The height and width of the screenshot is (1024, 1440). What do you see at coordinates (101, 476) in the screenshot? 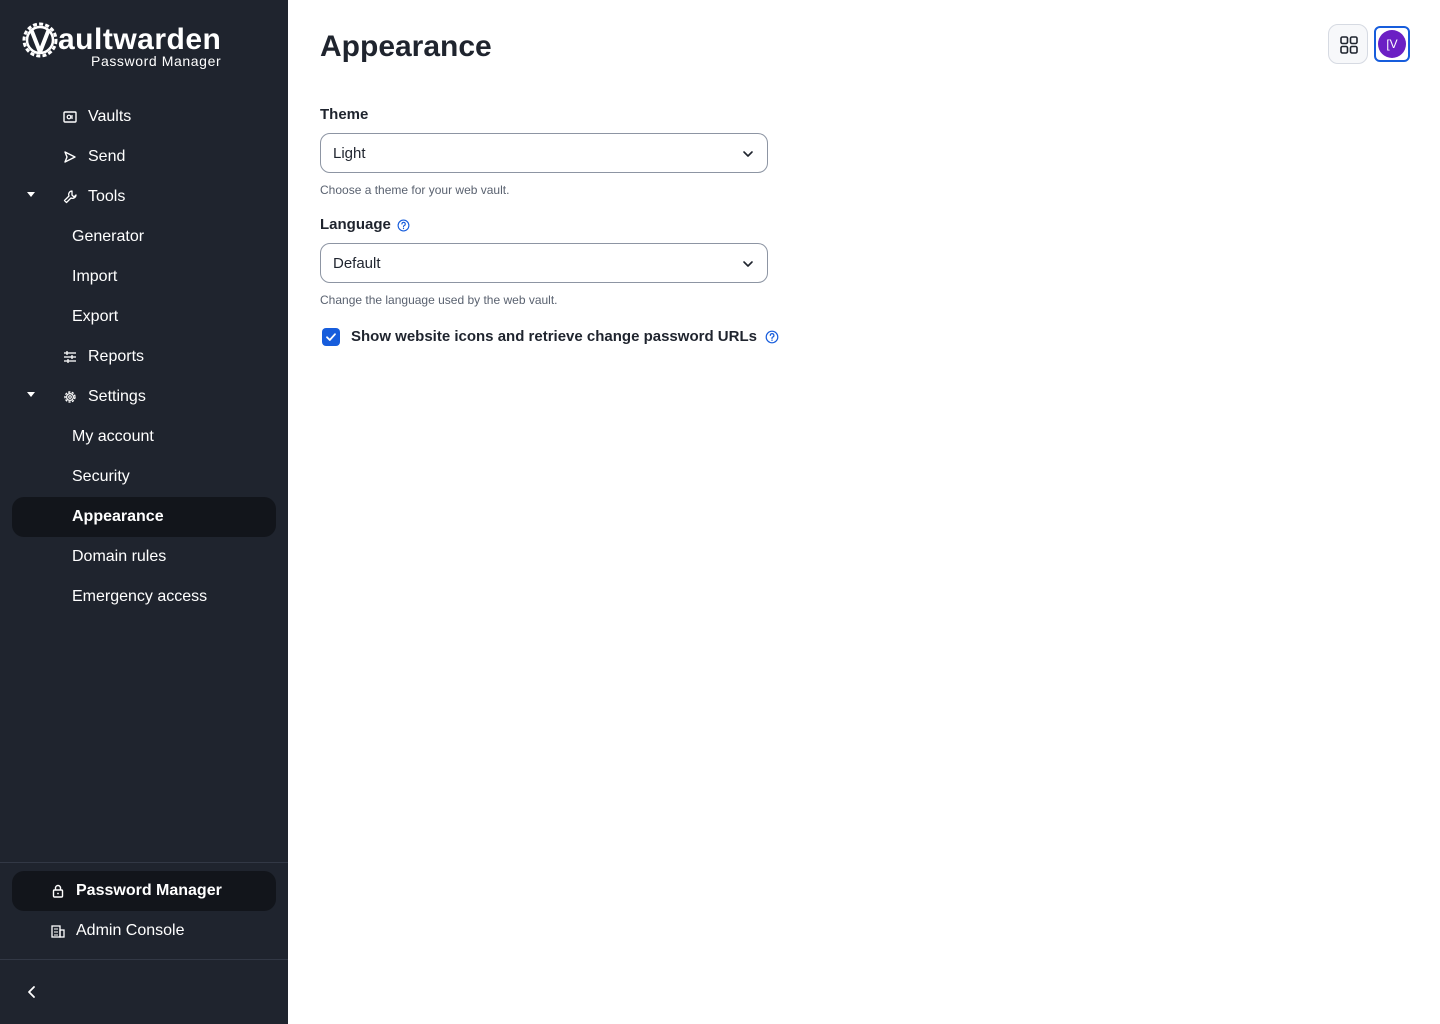
I see `sidebar-item-label: Security` at bounding box center [101, 476].